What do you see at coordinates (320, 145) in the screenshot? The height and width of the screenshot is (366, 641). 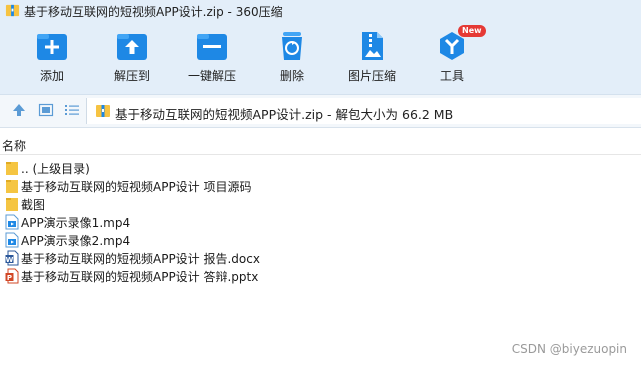 I see `file-list-header: 名称` at bounding box center [320, 145].